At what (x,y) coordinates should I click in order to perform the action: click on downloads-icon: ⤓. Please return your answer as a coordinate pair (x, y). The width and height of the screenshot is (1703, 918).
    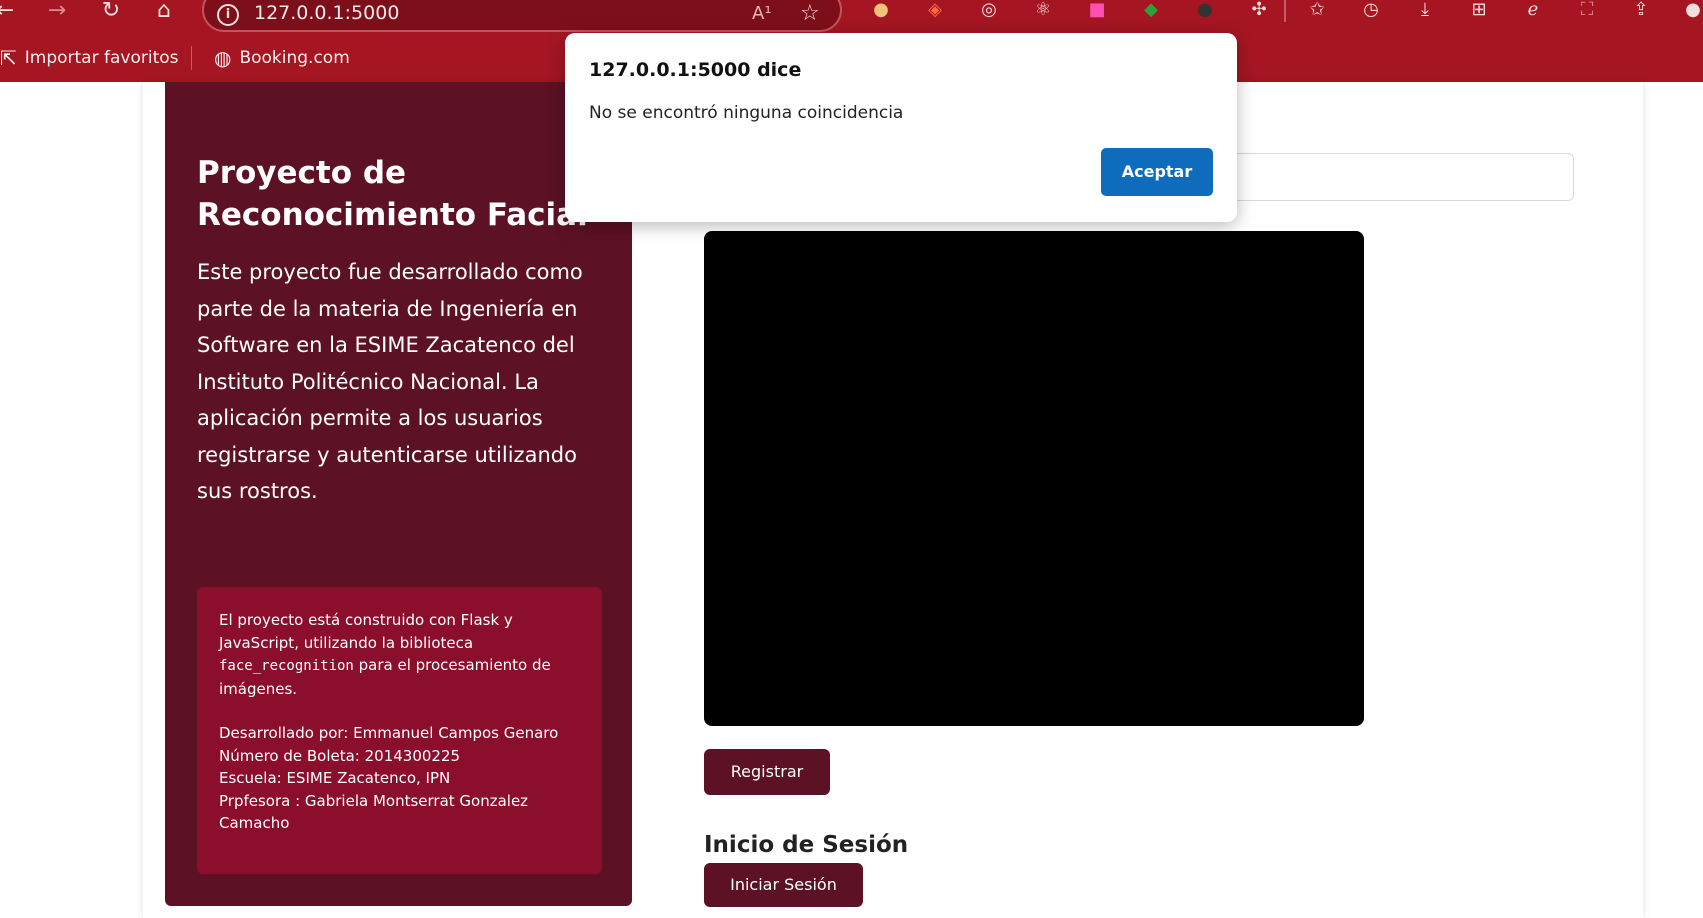
    Looking at the image, I should click on (1425, 11).